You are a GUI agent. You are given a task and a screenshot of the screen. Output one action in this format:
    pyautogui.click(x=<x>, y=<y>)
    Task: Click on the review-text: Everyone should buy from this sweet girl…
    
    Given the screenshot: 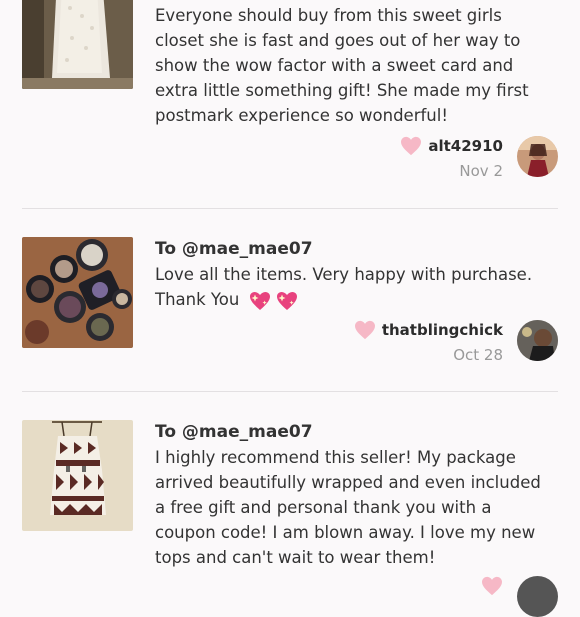 What is the action you would take?
    pyautogui.click(x=342, y=65)
    